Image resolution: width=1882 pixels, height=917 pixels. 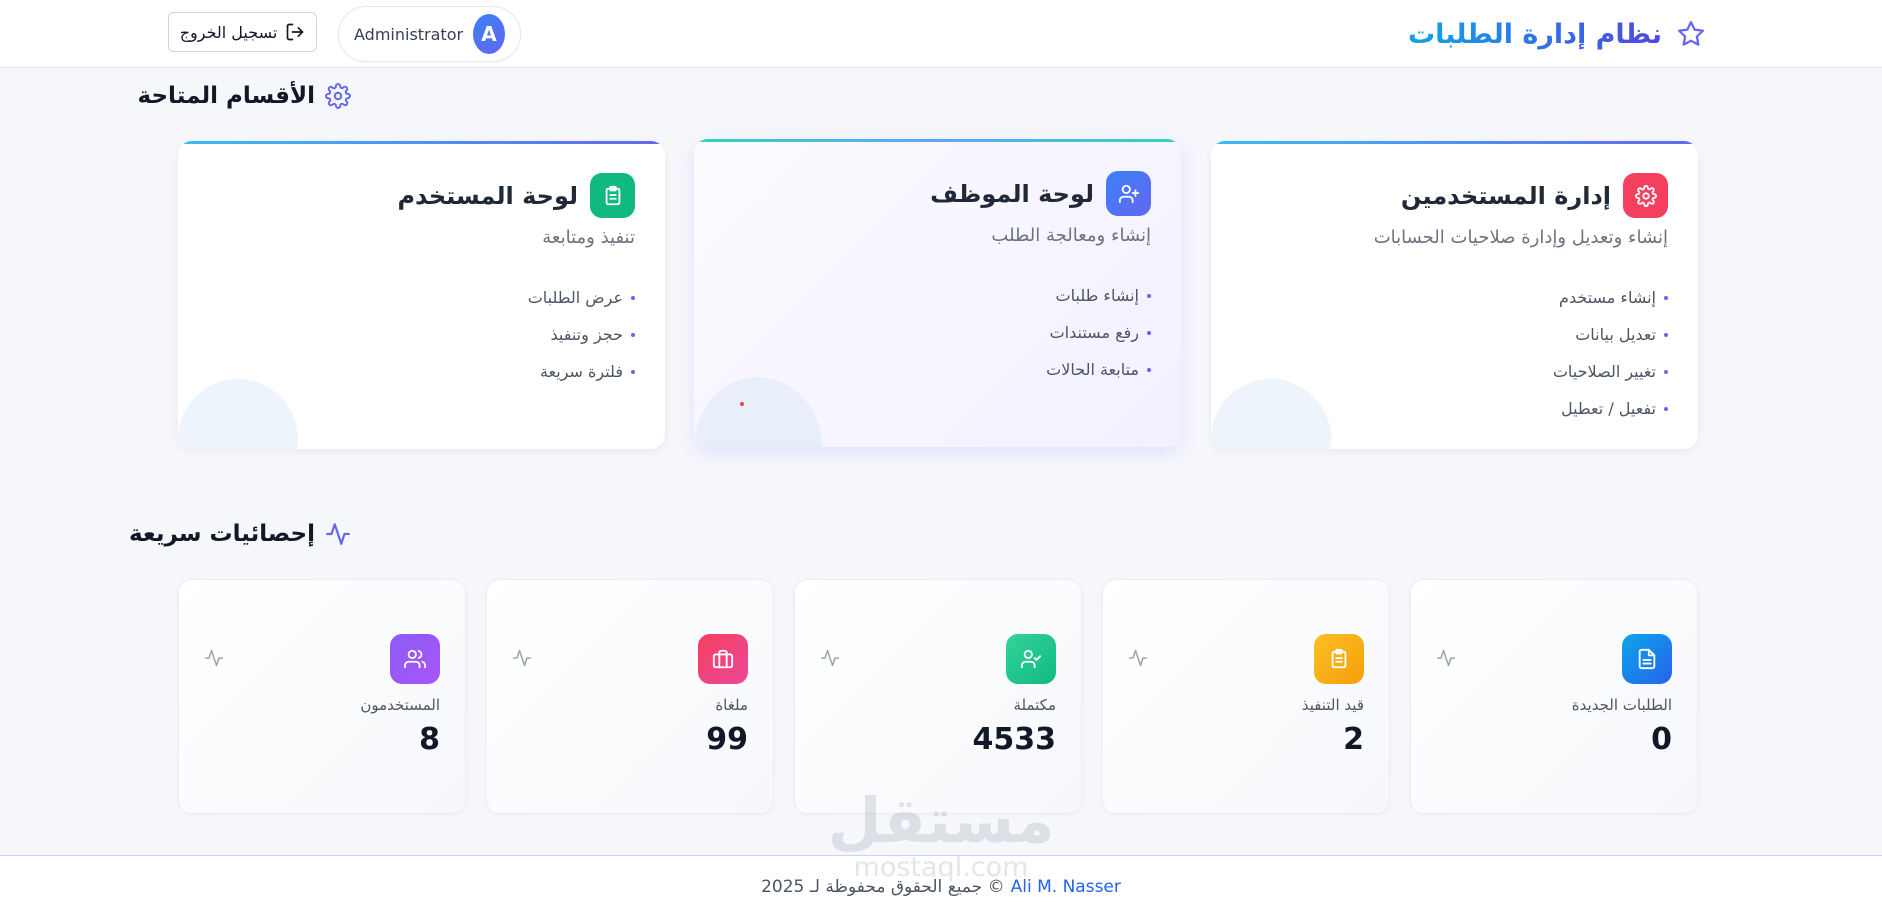 I want to click on stats-title: إحصائيات سريعة, so click(x=221, y=534).